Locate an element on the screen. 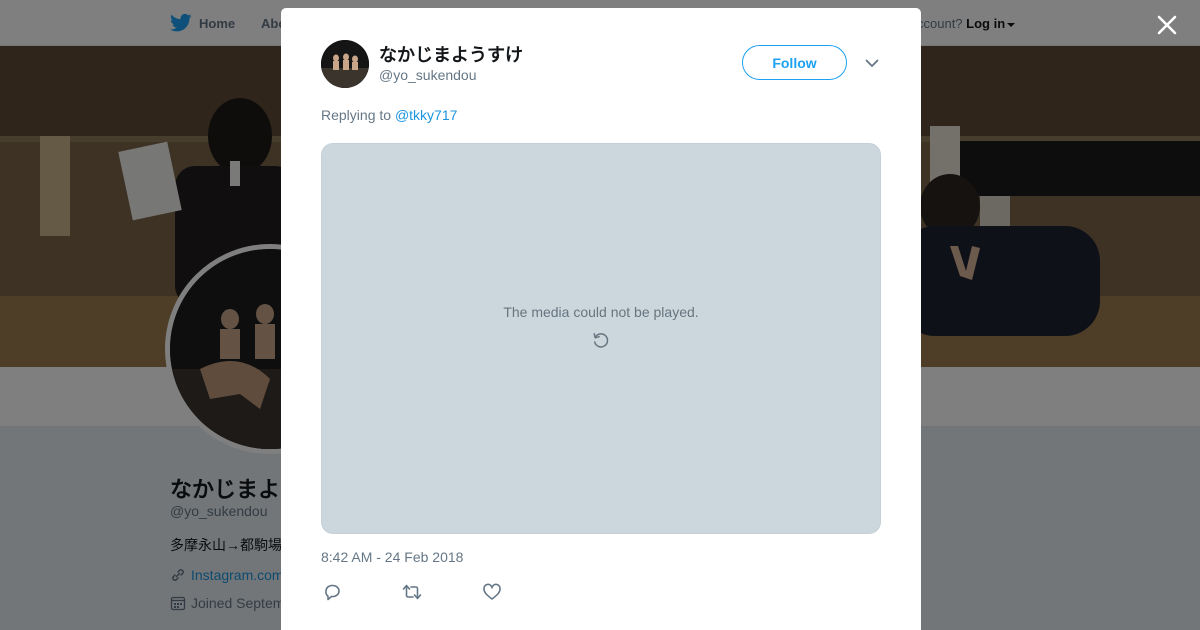 This screenshot has width=1200, height=630. media-error-message: The media could not be played. is located at coordinates (601, 312).